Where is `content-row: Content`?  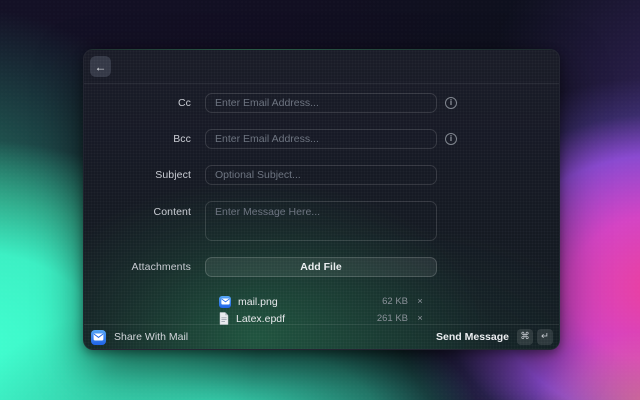 content-row: Content is located at coordinates (321, 221).